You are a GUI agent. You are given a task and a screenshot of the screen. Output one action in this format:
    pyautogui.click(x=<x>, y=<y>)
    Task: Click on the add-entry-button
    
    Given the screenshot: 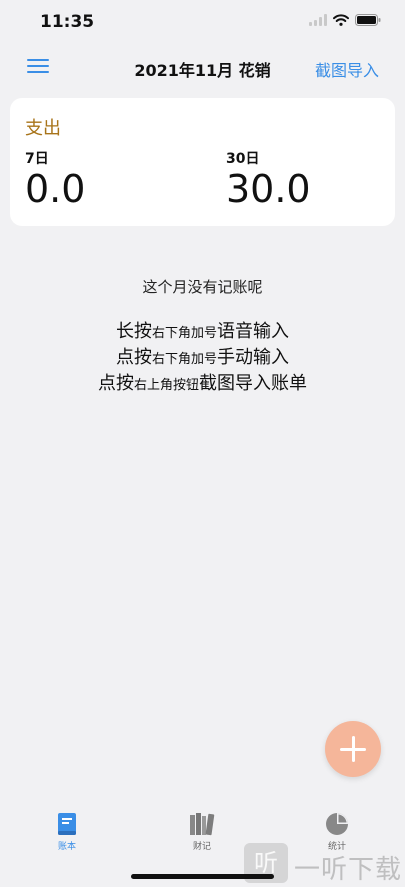 What is the action you would take?
    pyautogui.click(x=353, y=749)
    